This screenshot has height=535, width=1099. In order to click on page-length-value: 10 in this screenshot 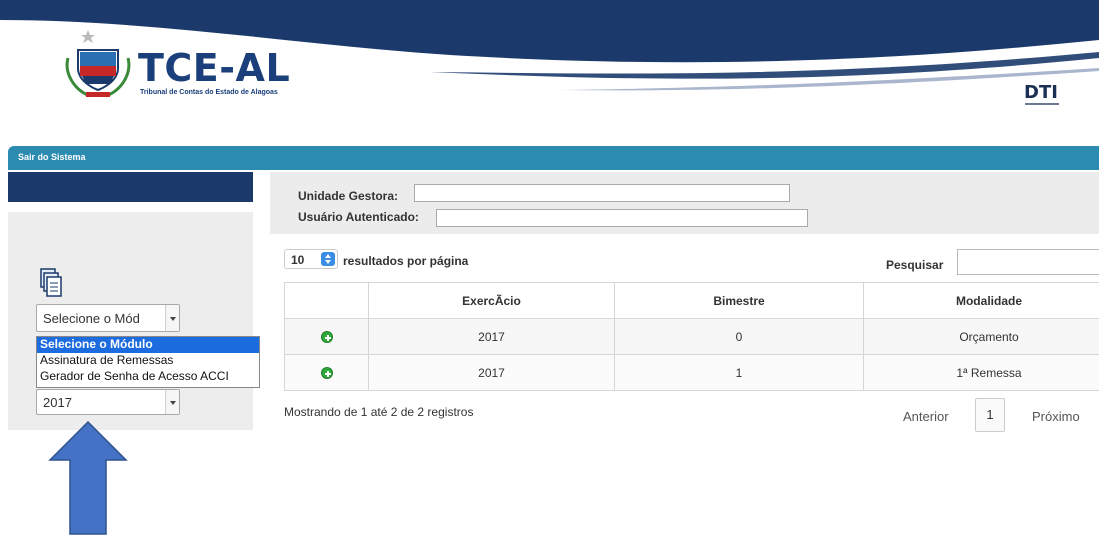, I will do `click(298, 260)`.